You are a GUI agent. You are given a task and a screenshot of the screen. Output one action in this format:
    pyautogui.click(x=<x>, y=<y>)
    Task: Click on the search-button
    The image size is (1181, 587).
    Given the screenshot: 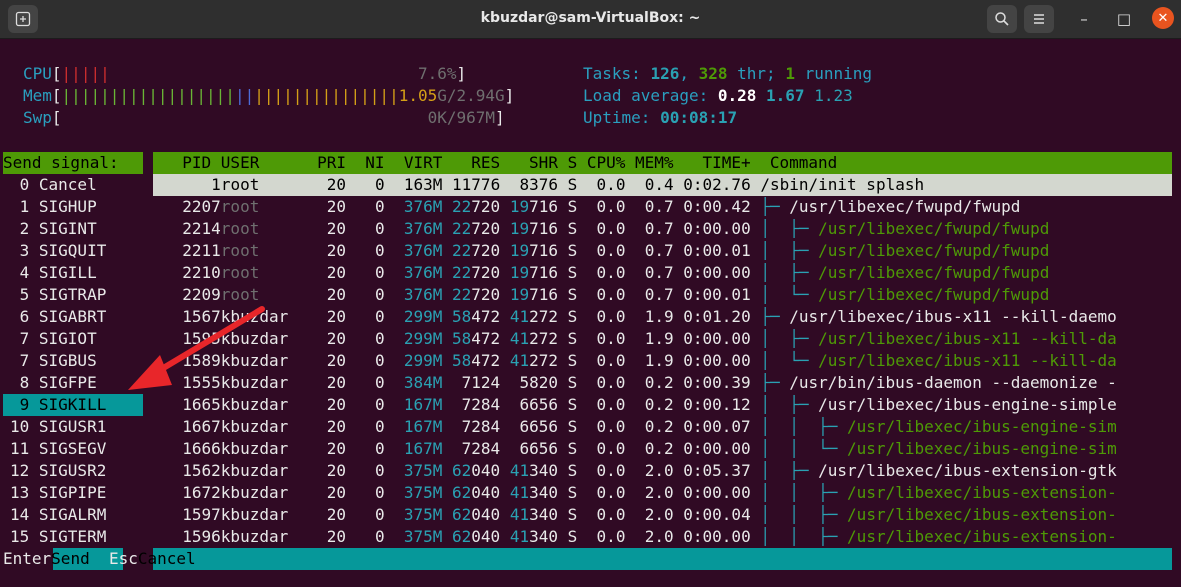 What is the action you would take?
    pyautogui.click(x=1002, y=19)
    